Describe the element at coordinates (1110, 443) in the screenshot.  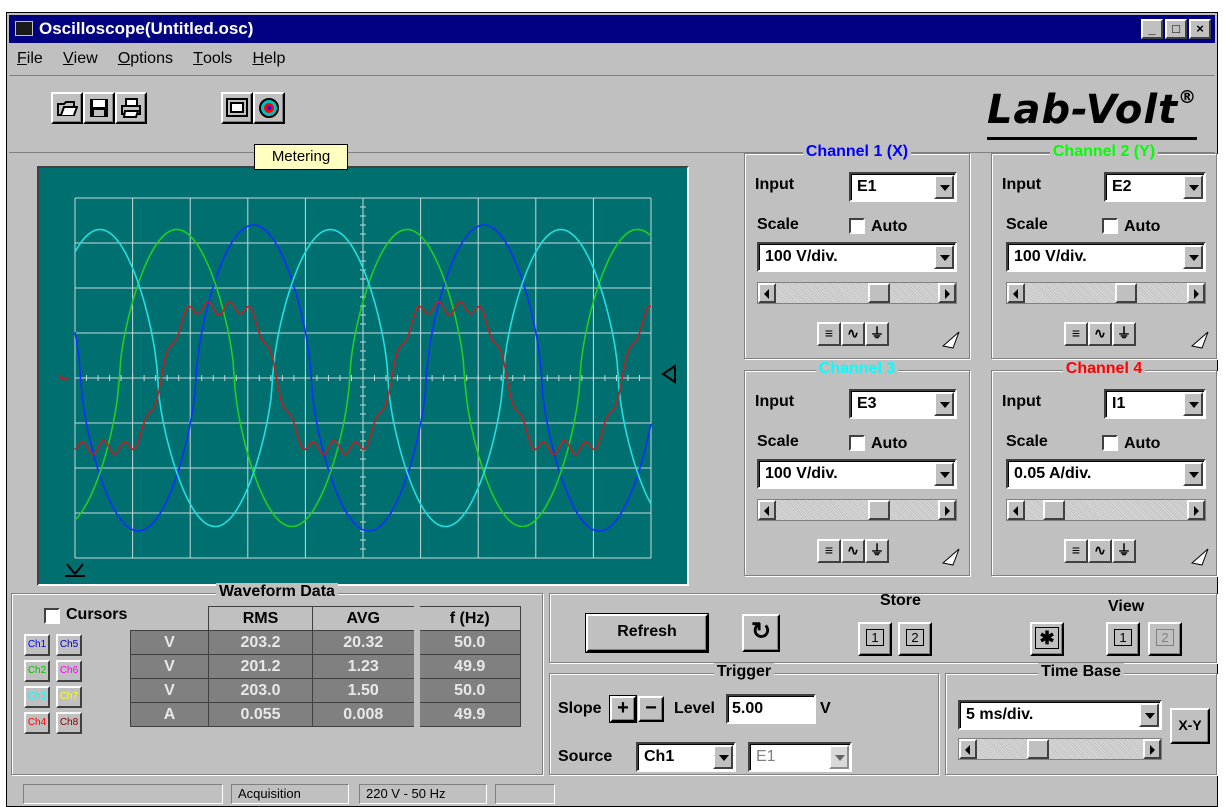
I see `channel-4-auto-checkbox` at that location.